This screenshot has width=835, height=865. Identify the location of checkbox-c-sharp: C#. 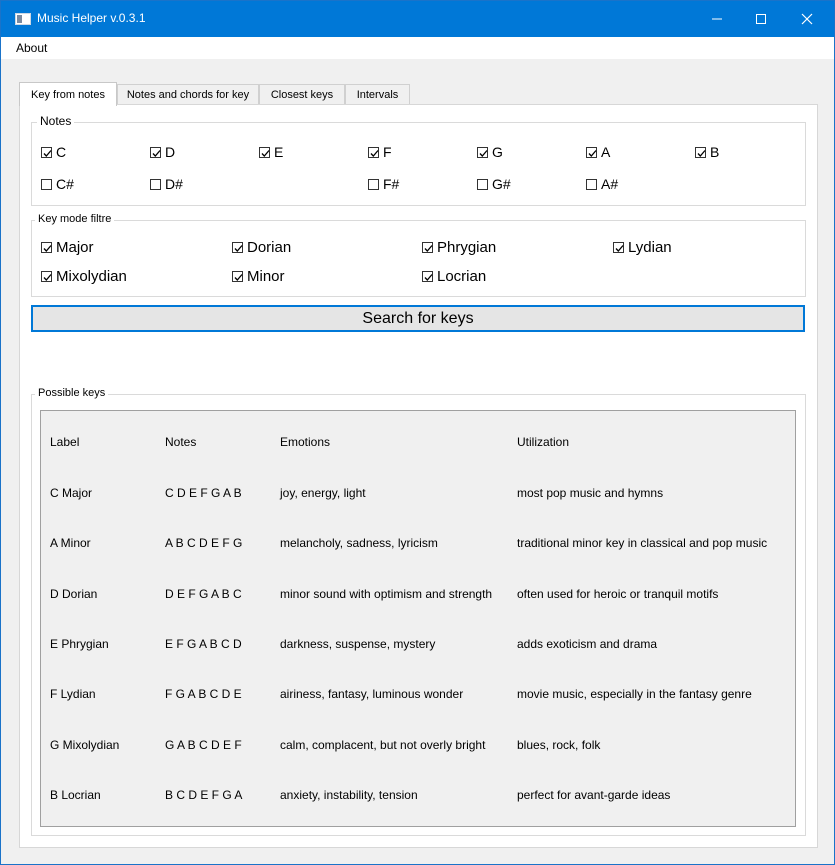
(57, 184).